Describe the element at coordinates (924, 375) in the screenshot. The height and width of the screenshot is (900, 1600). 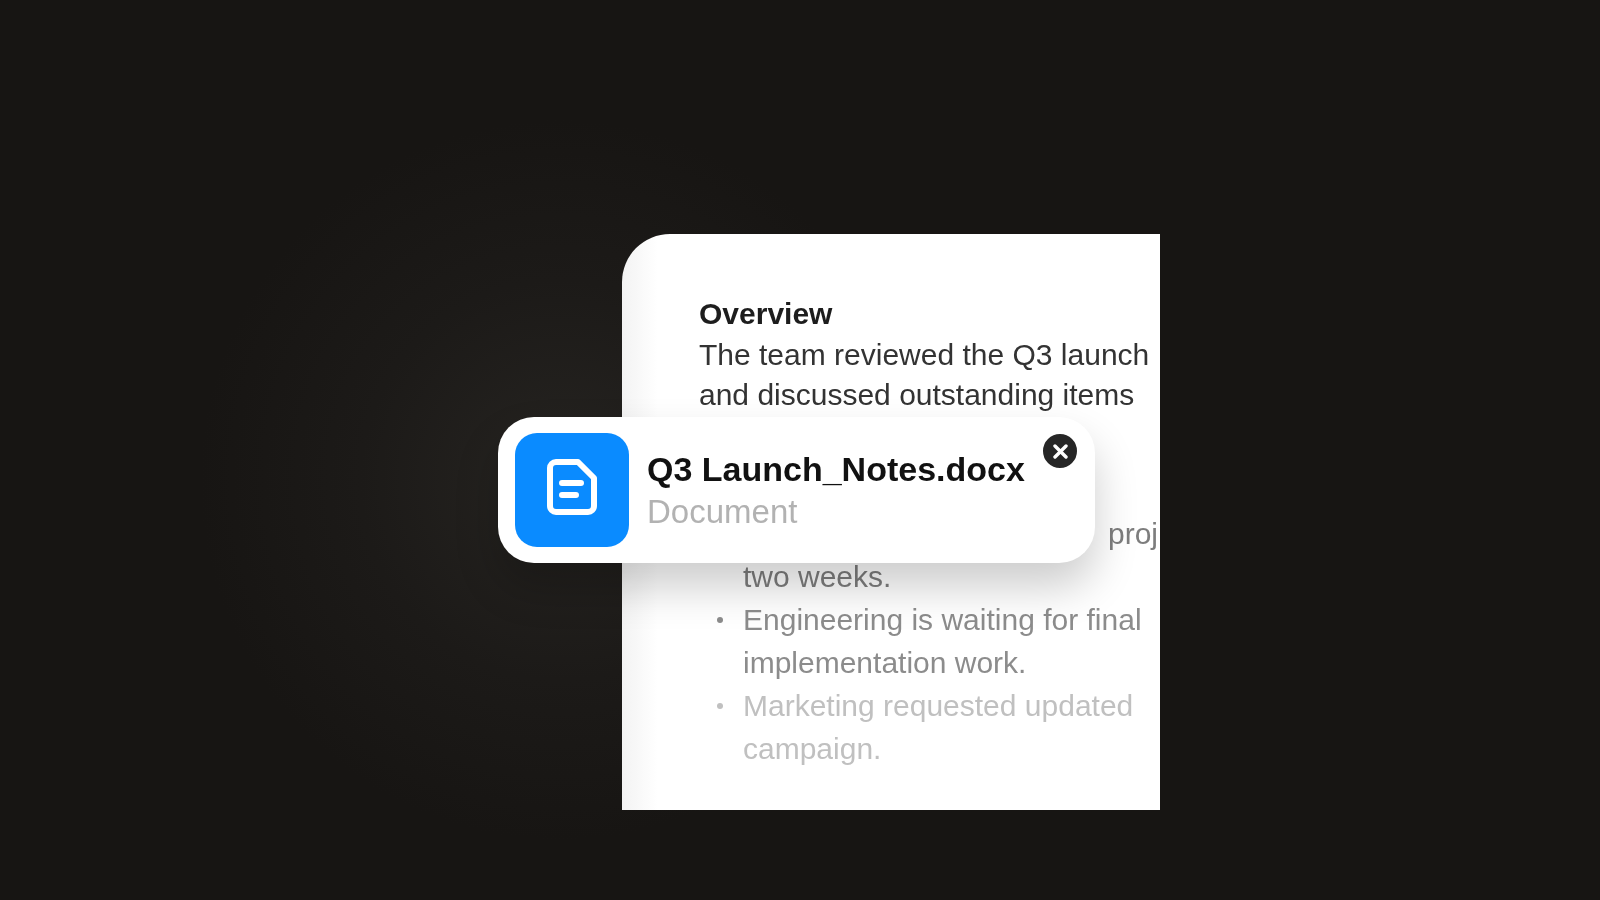
I see `paragraph-text: The team reviewed the Q3 launch and discussed outstanding items` at that location.